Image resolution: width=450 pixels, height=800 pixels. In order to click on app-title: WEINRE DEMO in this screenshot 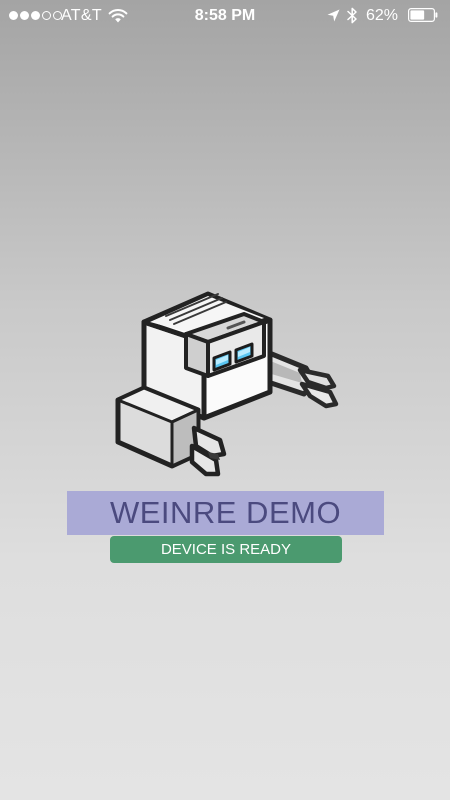, I will do `click(225, 513)`.